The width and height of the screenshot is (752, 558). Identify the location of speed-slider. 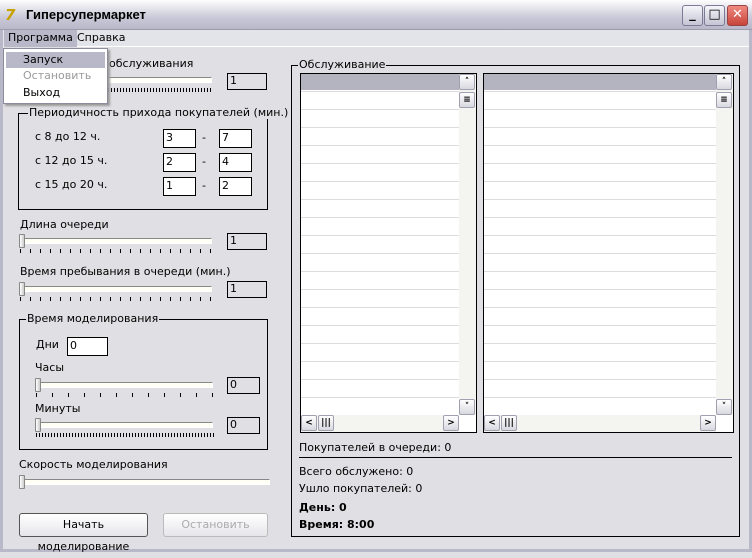
(145, 482).